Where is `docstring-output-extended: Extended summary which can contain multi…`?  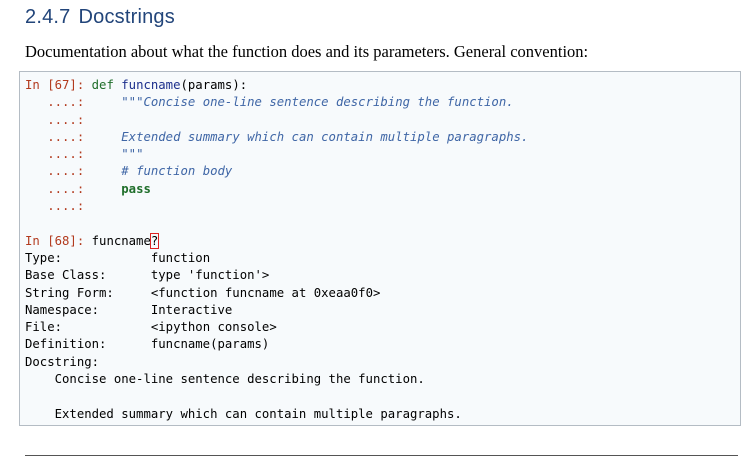 docstring-output-extended: Extended summary which can contain multi… is located at coordinates (243, 413).